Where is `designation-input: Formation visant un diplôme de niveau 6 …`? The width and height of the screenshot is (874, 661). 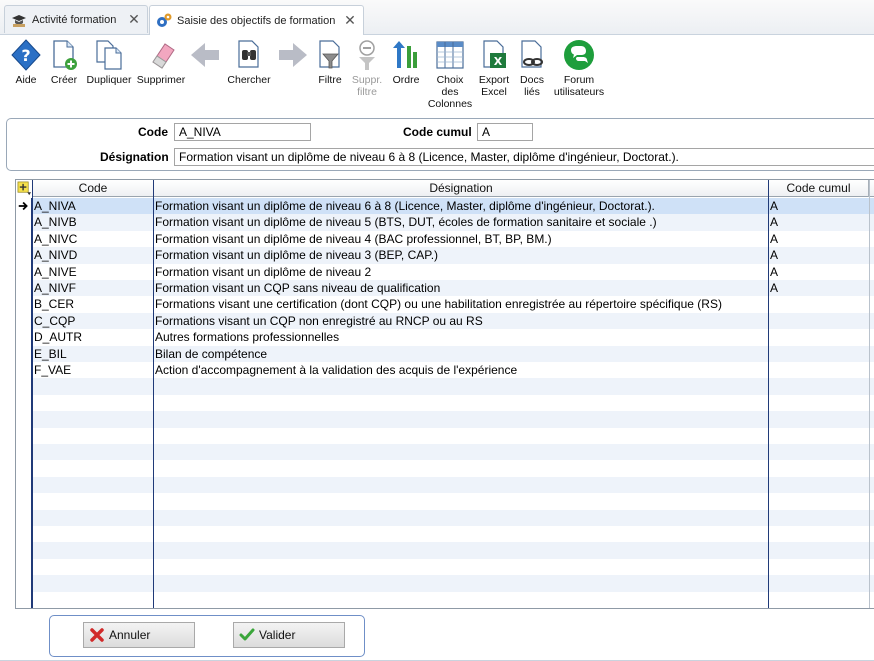 designation-input: Formation visant un diplôme de niveau 6 … is located at coordinates (524, 157).